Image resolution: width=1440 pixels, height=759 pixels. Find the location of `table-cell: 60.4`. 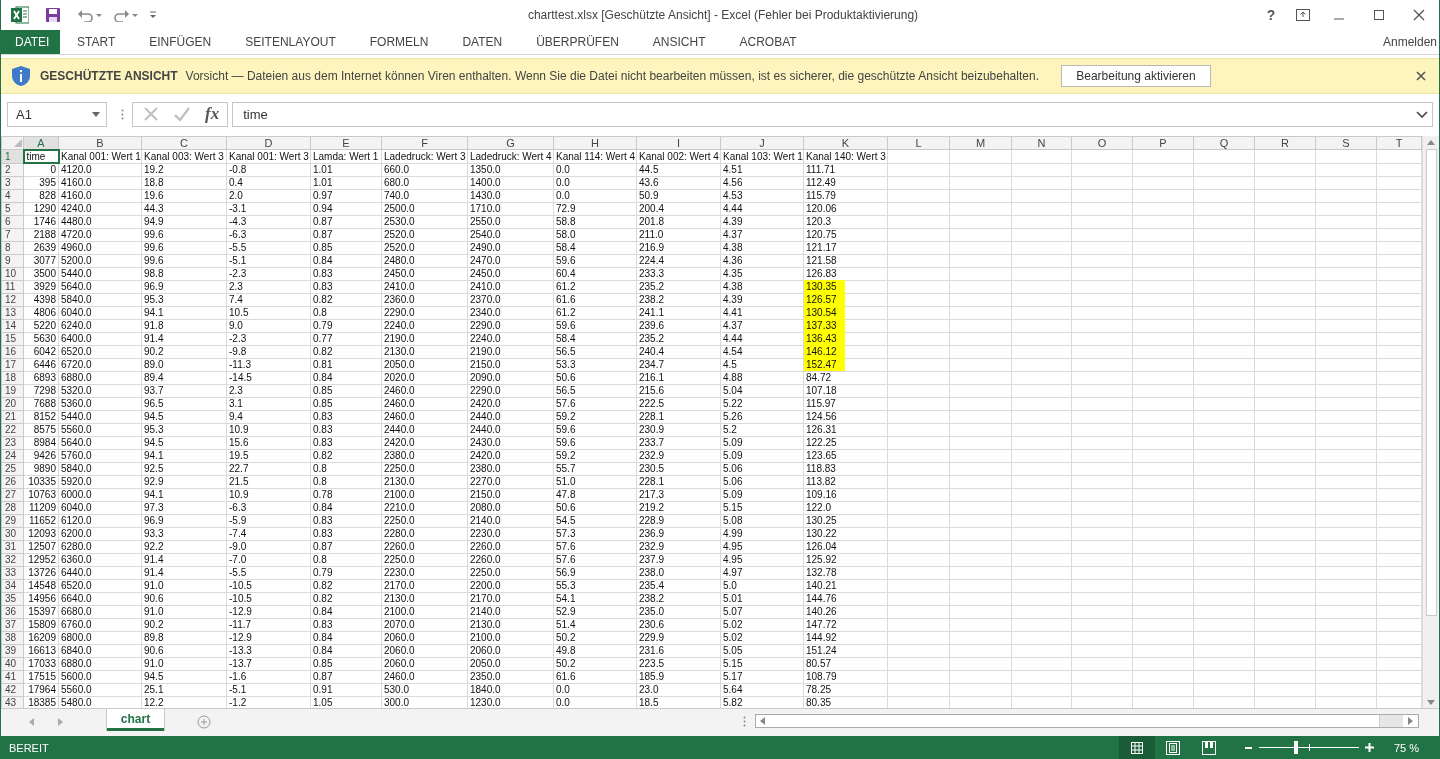

table-cell: 60.4 is located at coordinates (595, 274).